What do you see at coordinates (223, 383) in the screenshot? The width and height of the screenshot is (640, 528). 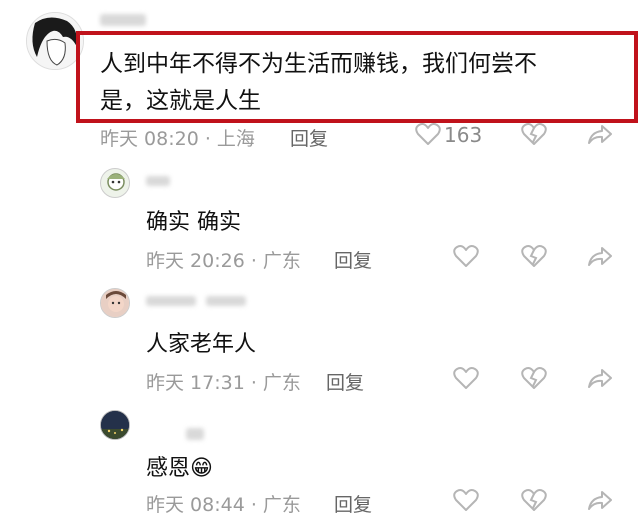 I see `comment-meta: 昨天 17:31 · 广东` at bounding box center [223, 383].